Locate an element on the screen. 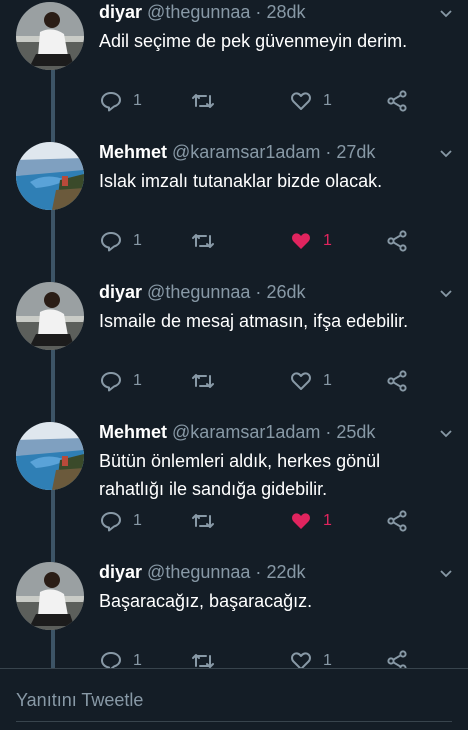 The image size is (468, 730). reply-composer: Yanıtını Tweetle is located at coordinates (234, 699).